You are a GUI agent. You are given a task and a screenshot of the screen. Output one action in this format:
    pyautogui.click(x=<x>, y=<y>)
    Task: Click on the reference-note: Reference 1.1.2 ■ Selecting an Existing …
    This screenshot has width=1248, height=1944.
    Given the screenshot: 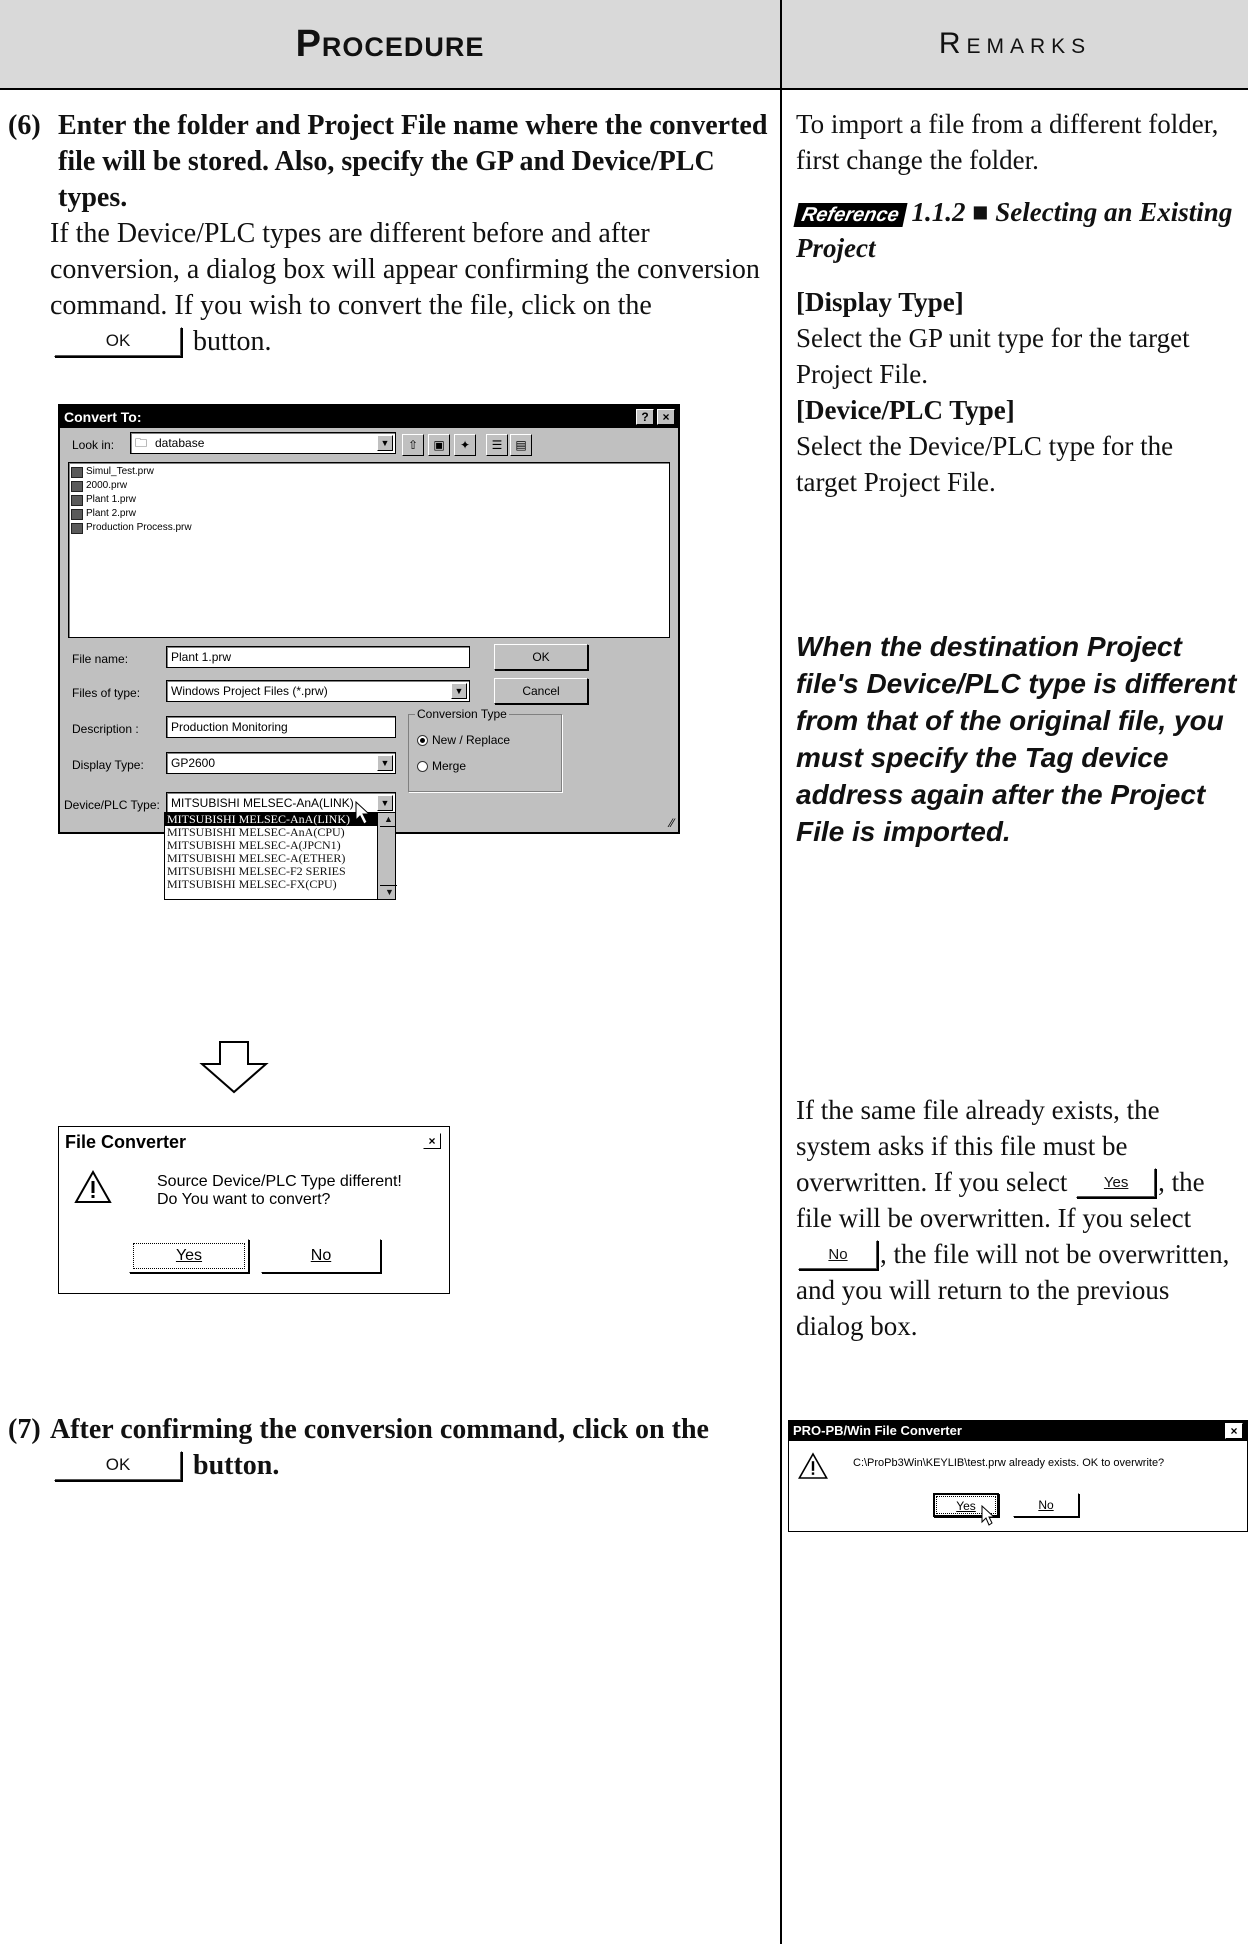 What is the action you would take?
    pyautogui.click(x=1016, y=230)
    